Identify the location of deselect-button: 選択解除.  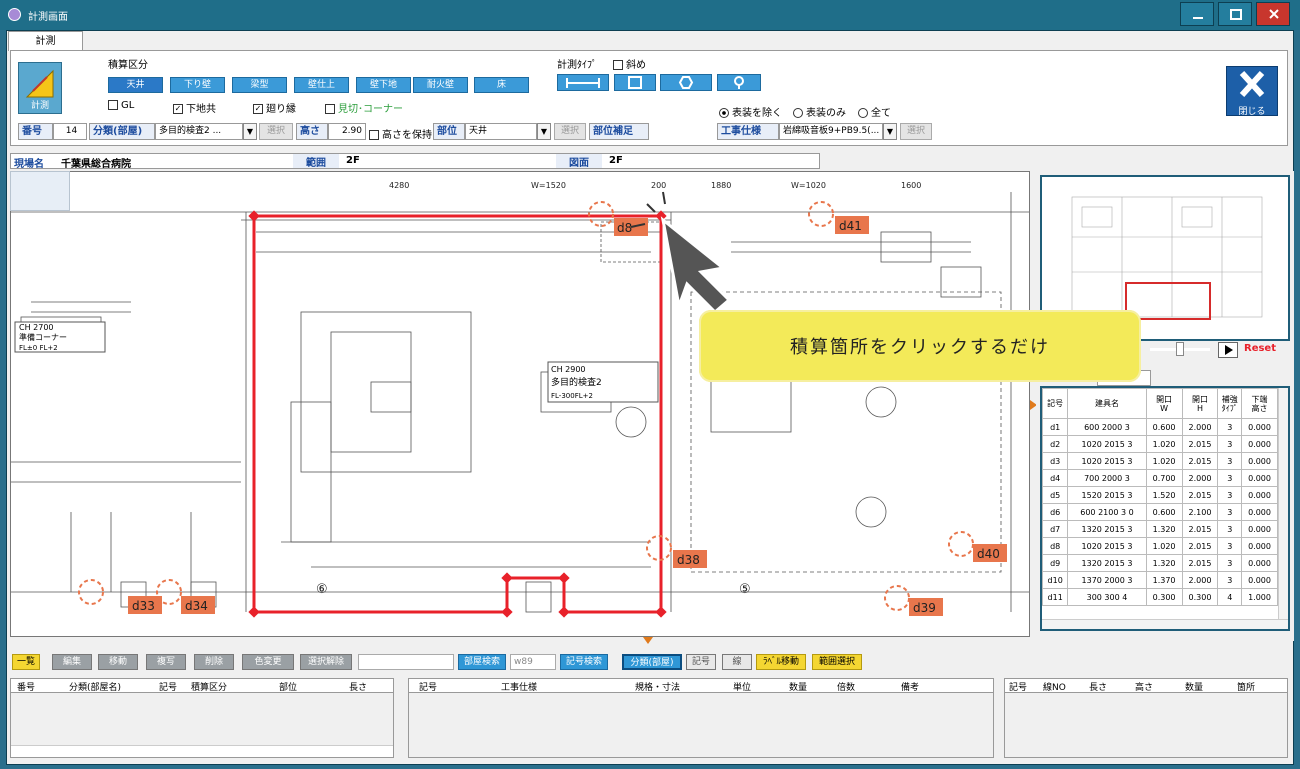
(326, 662).